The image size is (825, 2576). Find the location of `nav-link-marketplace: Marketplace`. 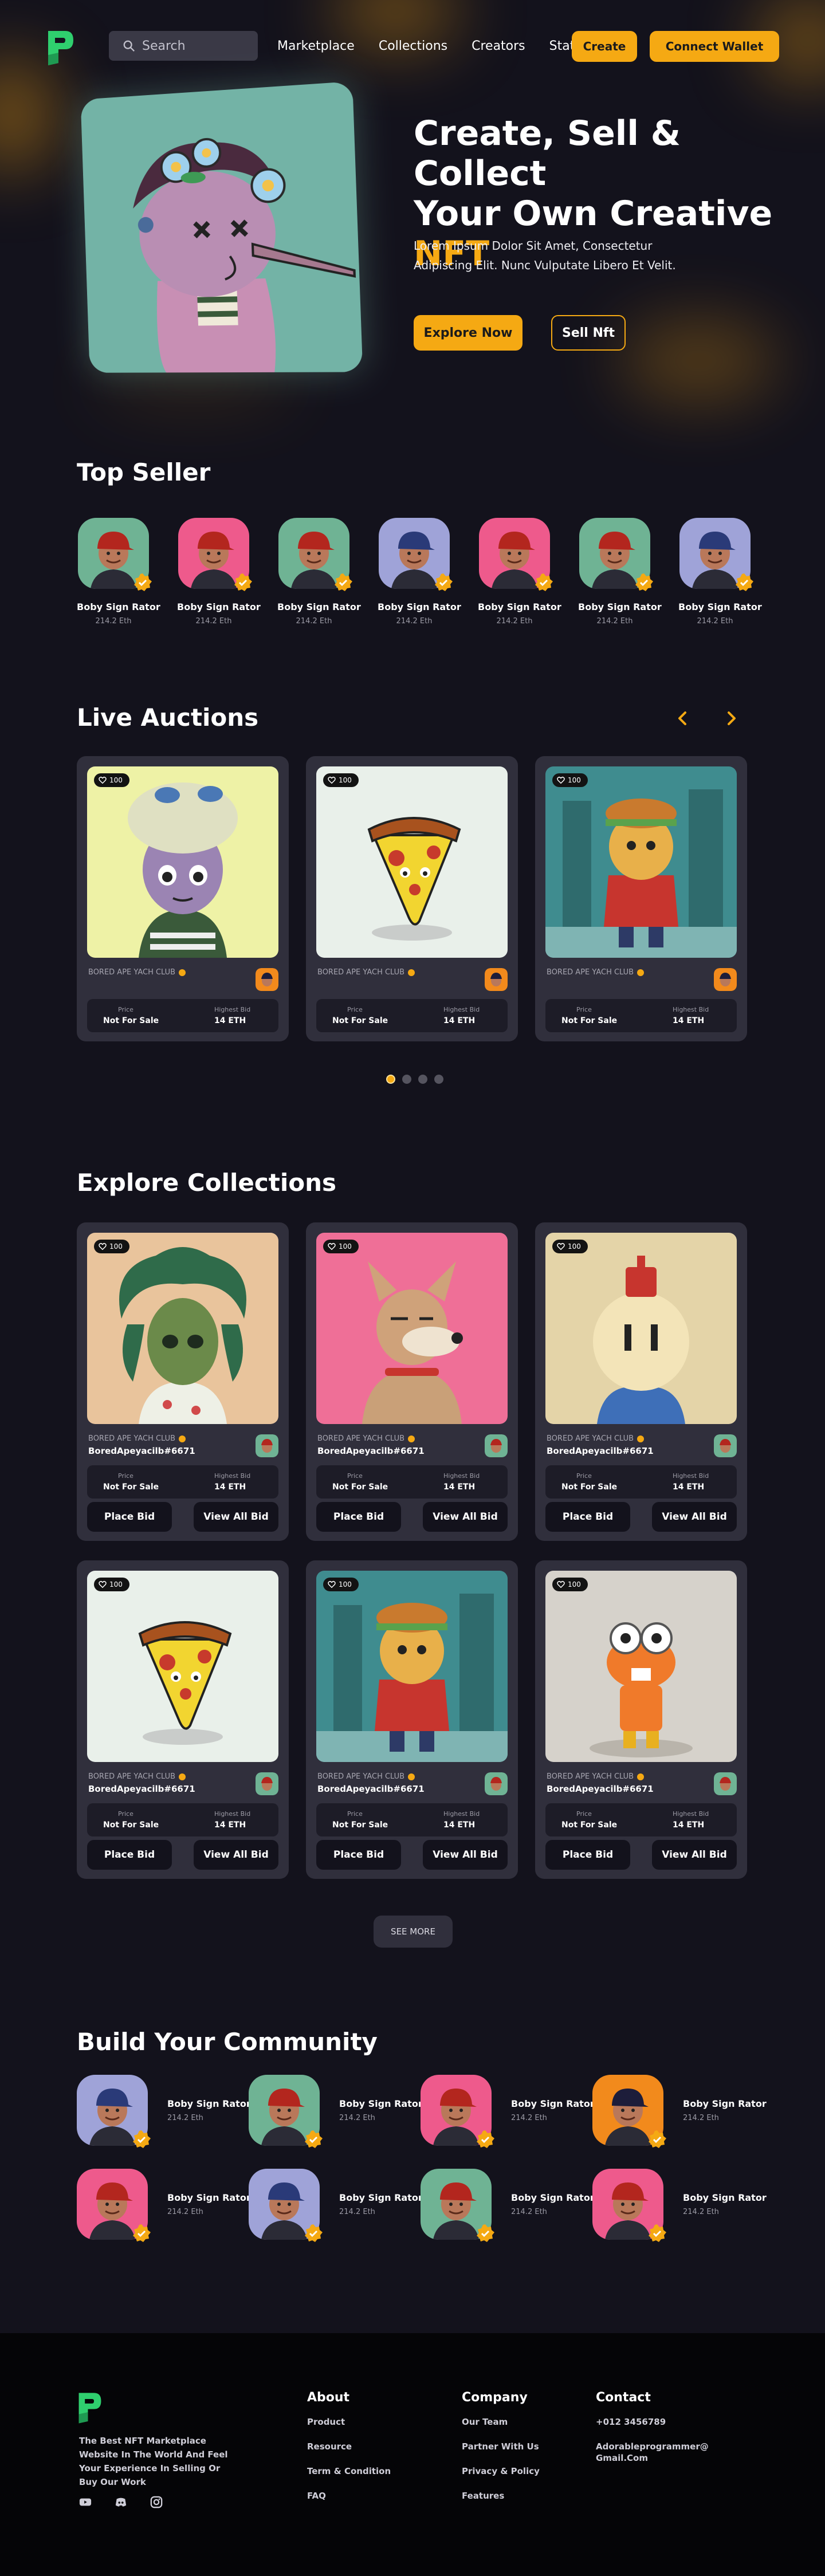

nav-link-marketplace: Marketplace is located at coordinates (316, 46).